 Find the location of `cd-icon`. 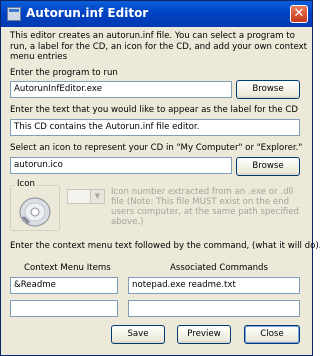

cd-icon is located at coordinates (35, 212).